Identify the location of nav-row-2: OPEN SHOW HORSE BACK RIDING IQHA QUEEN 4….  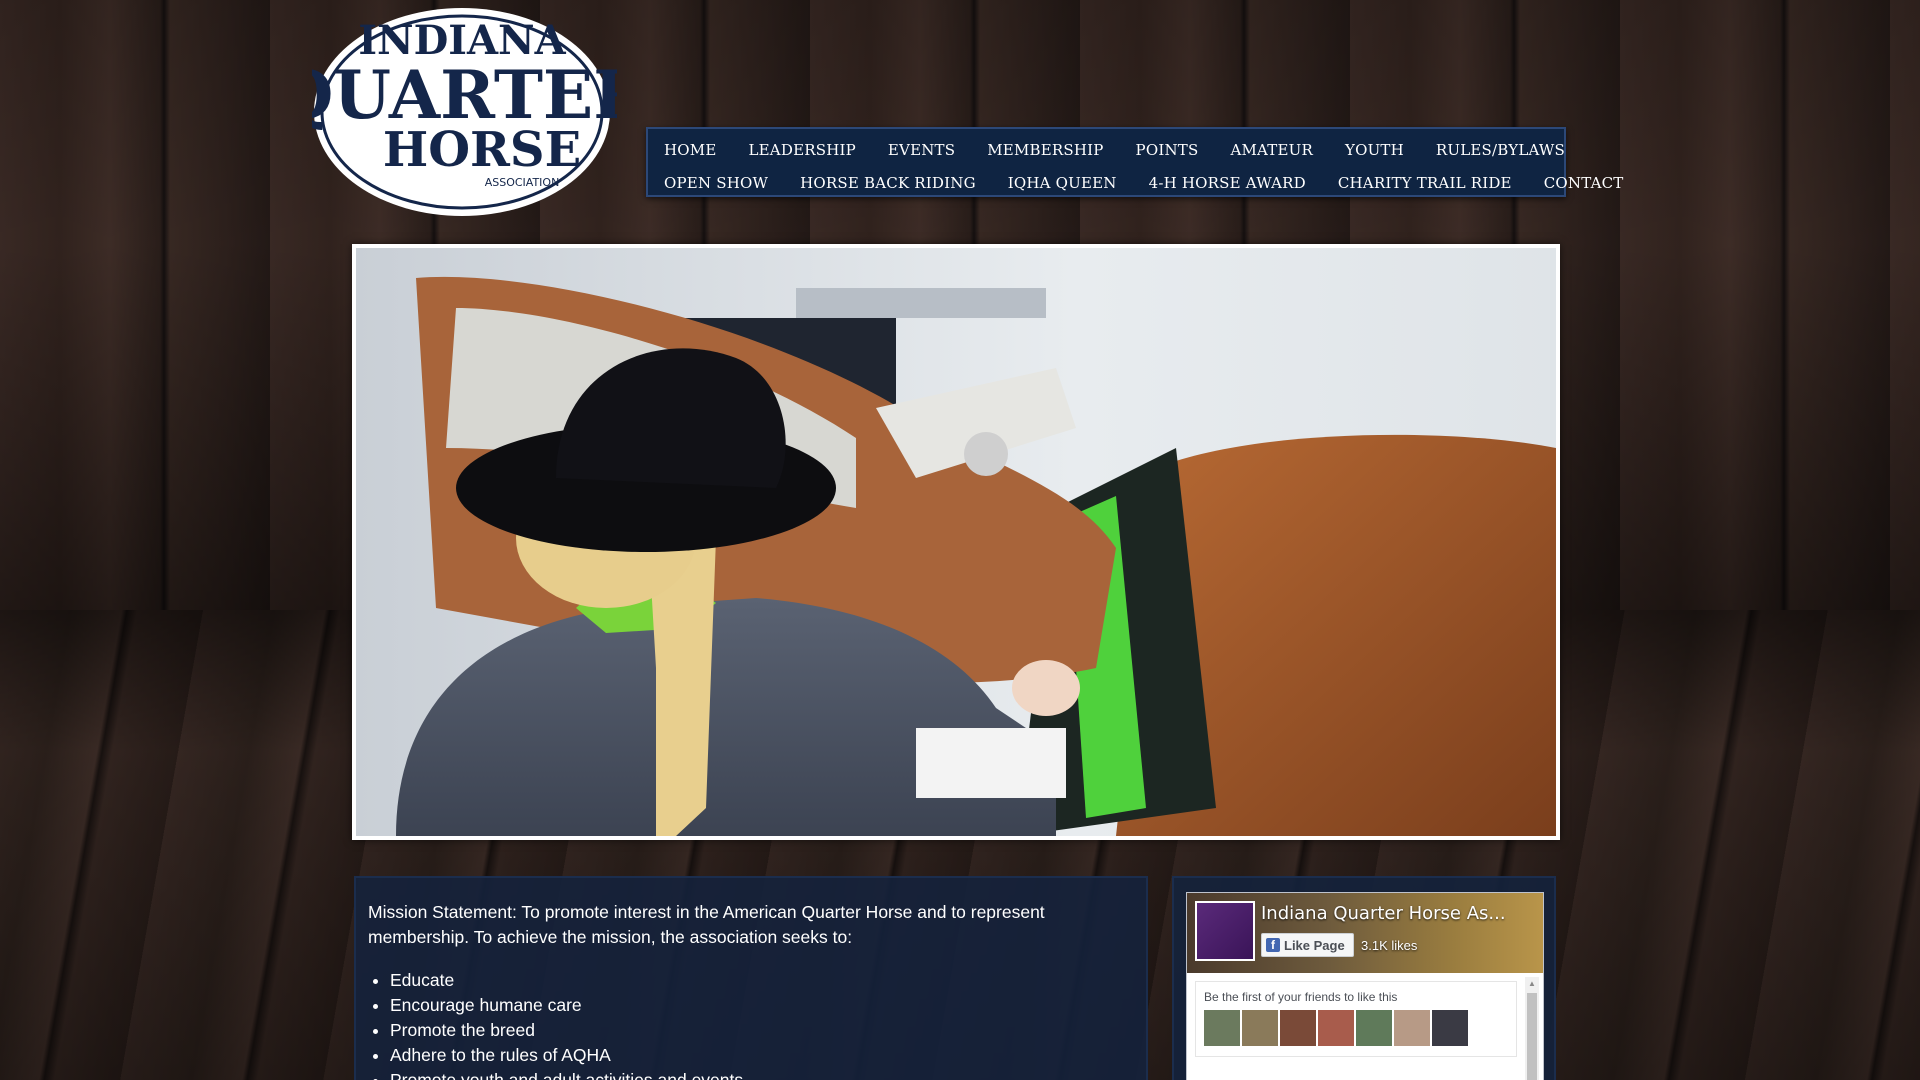
(1143, 182).